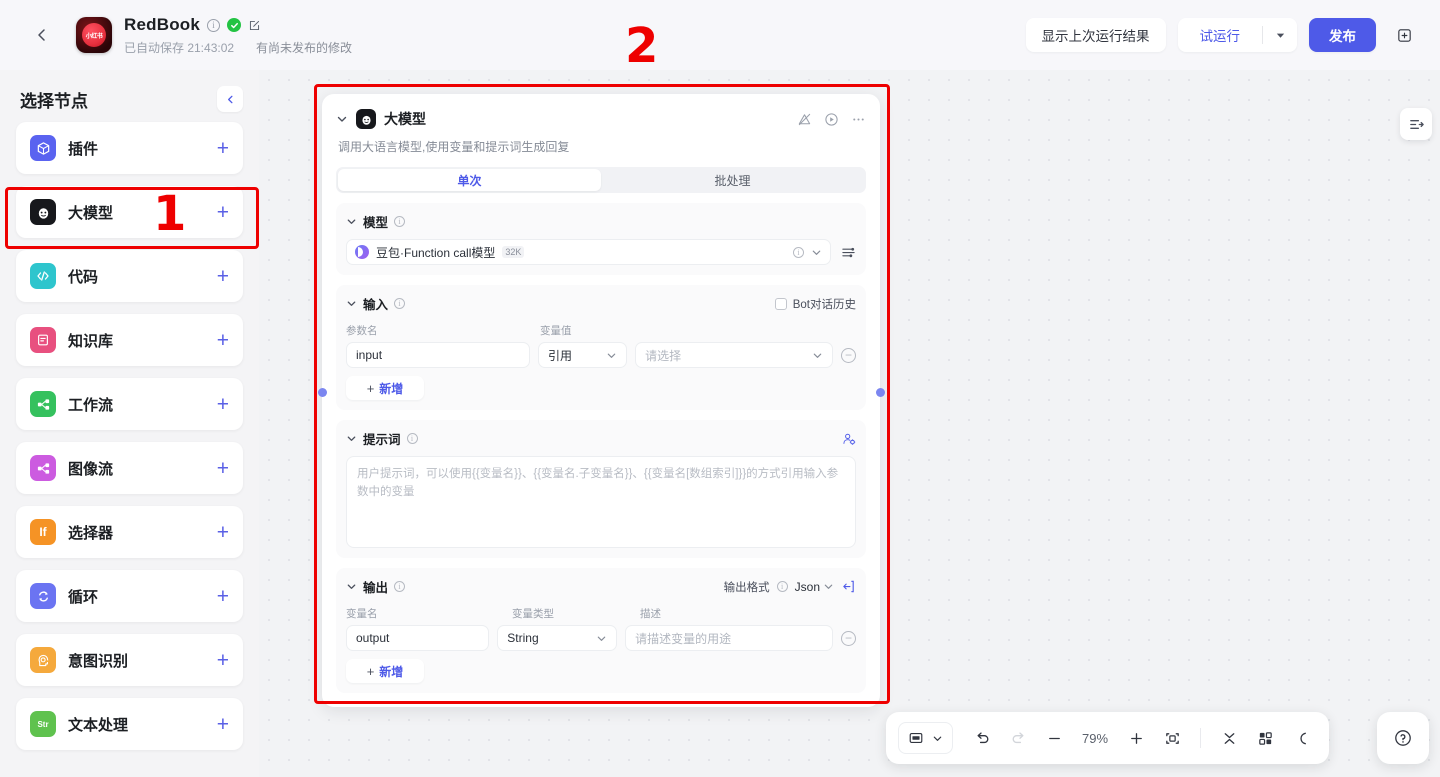 Image resolution: width=1440 pixels, height=777 pixels. Describe the element at coordinates (43, 532) in the screenshot. I see `condition-icon: If` at that location.